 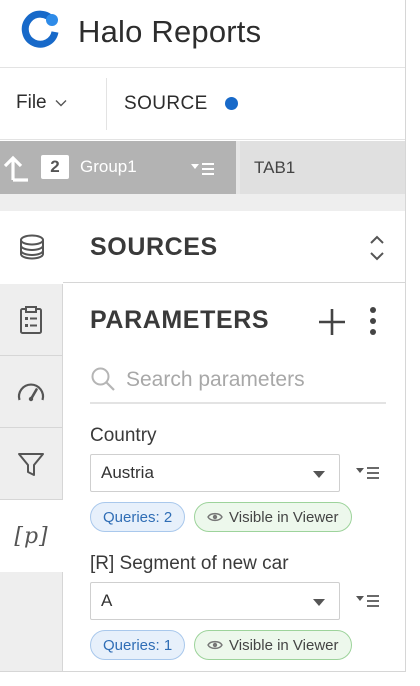 What do you see at coordinates (61, 103) in the screenshot?
I see `chevron-down-icon` at bounding box center [61, 103].